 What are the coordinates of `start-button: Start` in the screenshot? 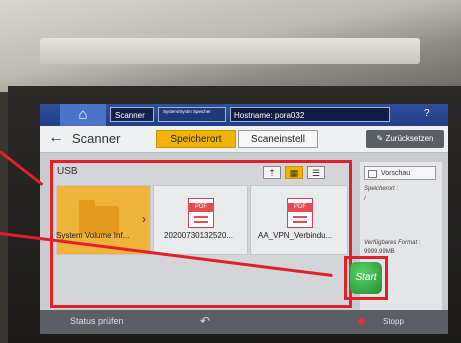 It's located at (366, 278).